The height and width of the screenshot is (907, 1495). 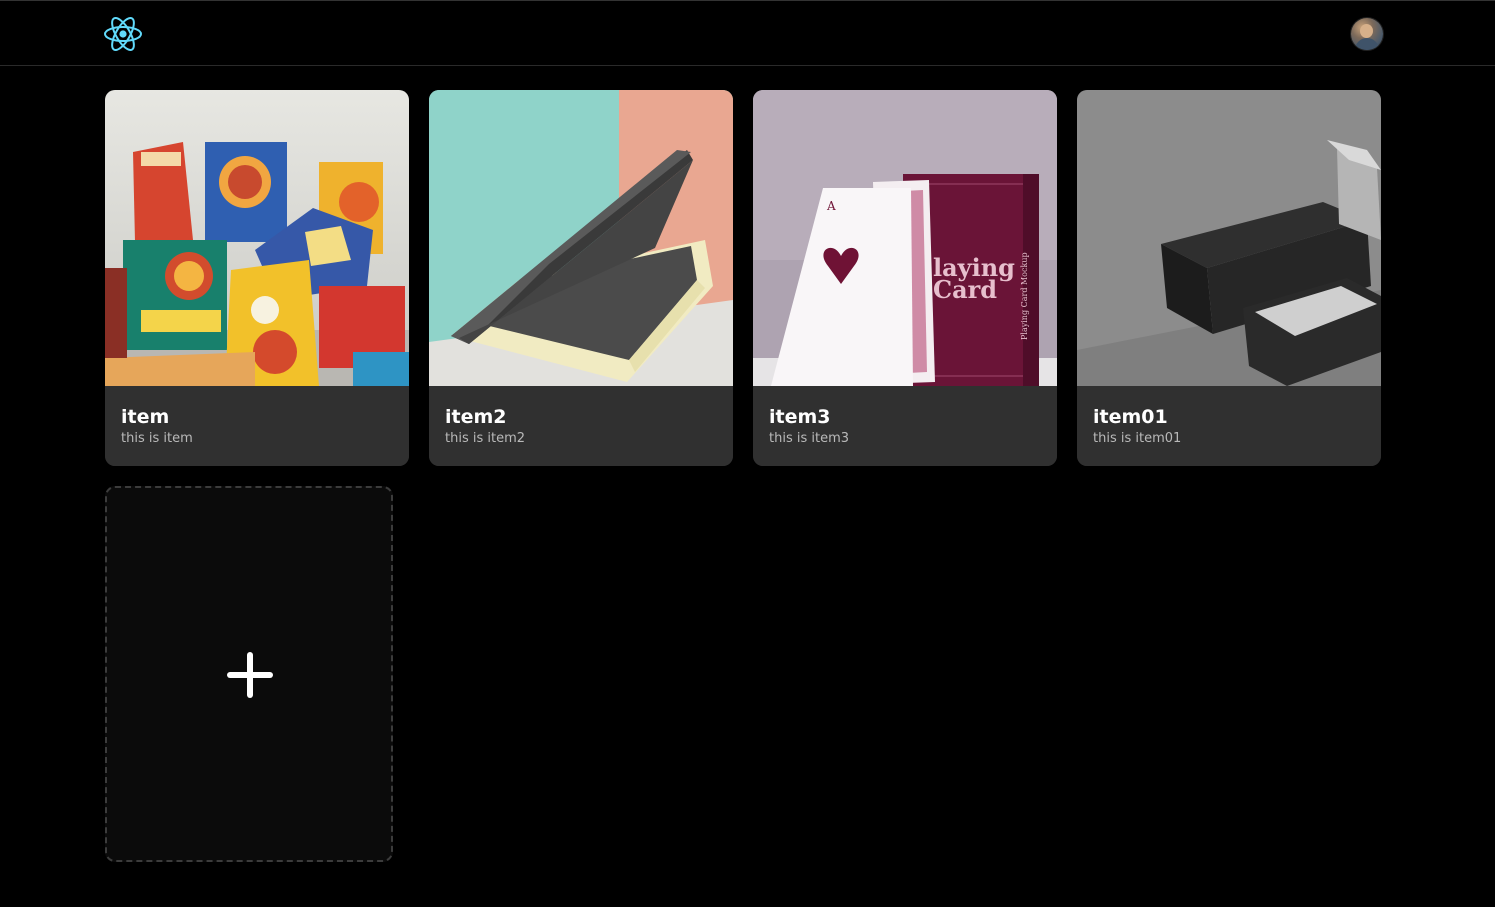 What do you see at coordinates (1229, 426) in the screenshot?
I see `item-card-caption: item01 this is item01` at bounding box center [1229, 426].